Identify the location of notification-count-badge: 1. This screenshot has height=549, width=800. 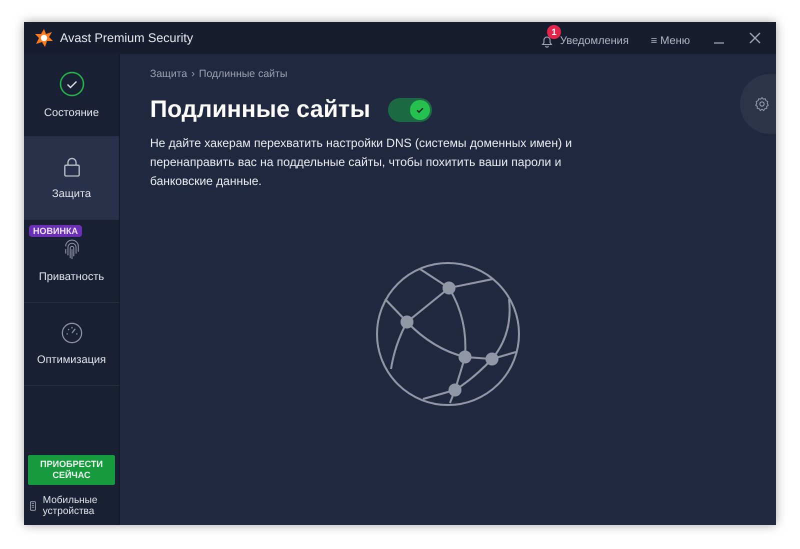
(554, 32).